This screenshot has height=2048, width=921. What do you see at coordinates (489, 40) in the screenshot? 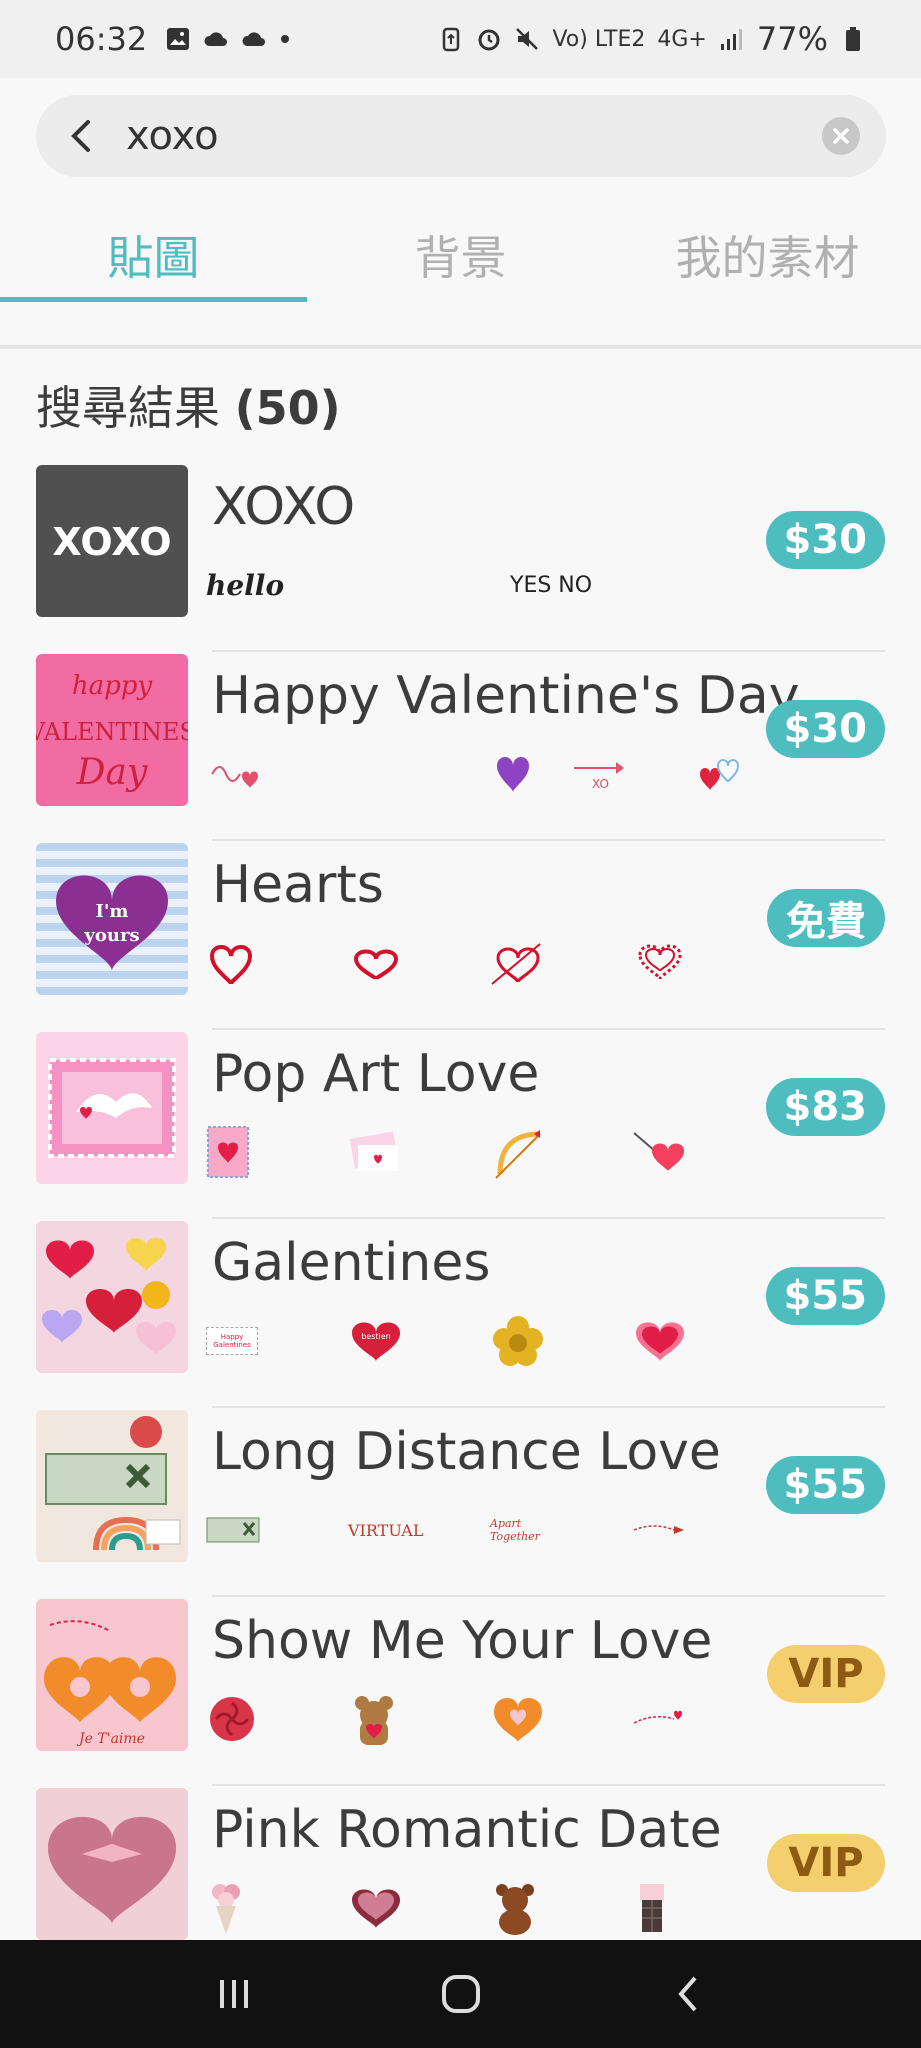
I see `alarm-icon` at bounding box center [489, 40].